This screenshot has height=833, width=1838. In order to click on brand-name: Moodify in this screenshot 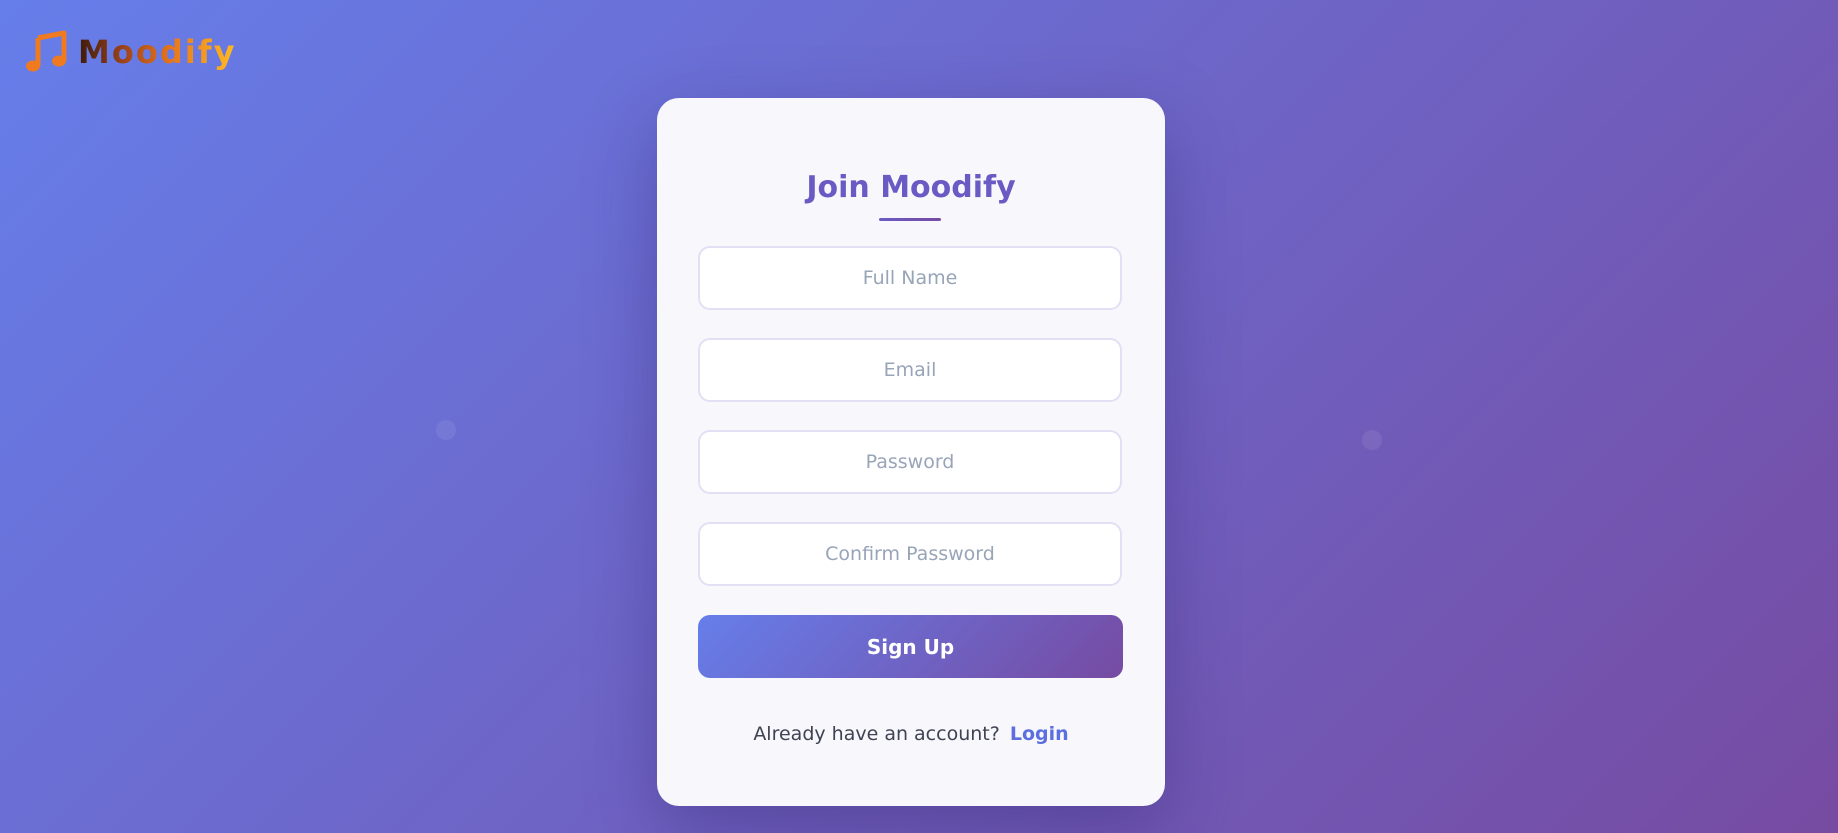, I will do `click(157, 52)`.